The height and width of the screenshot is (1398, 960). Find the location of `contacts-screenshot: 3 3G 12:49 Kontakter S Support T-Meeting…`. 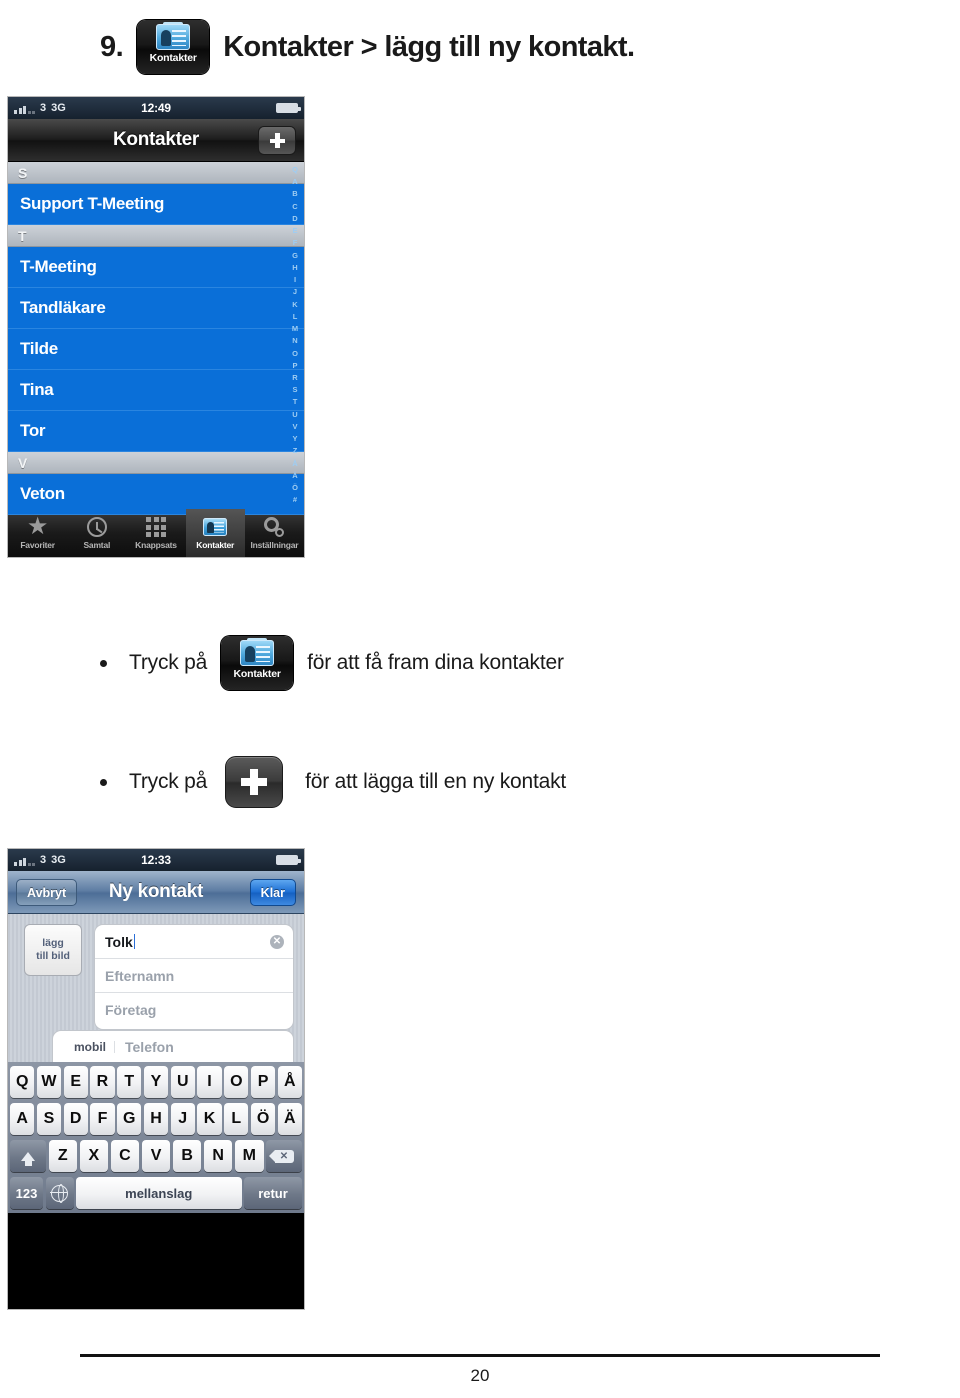

contacts-screenshot: 3 3G 12:49 Kontakter S Support T-Meeting… is located at coordinates (156, 327).